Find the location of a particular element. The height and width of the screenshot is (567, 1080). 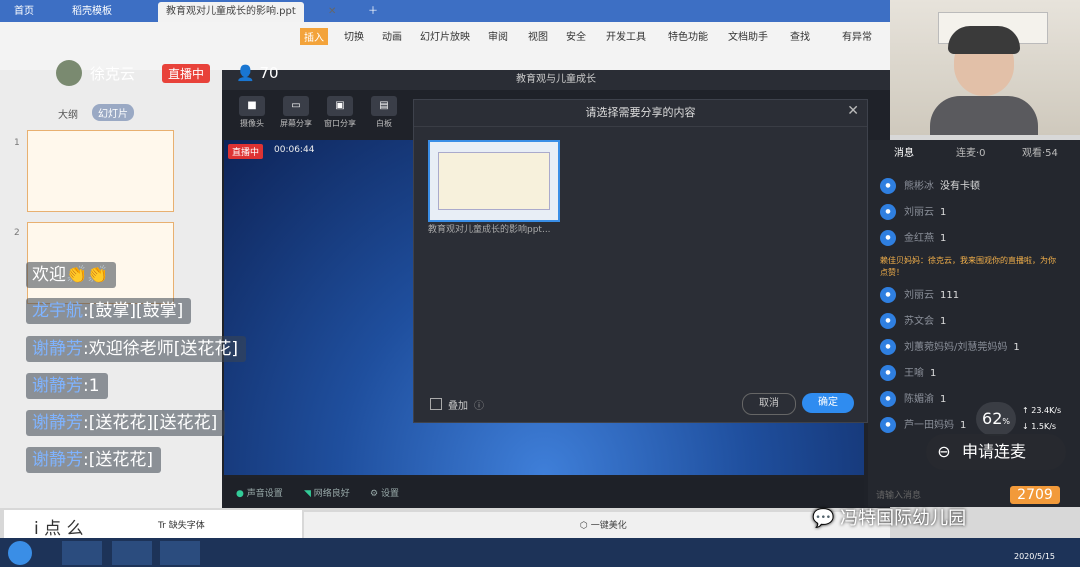

info-icon: ⓘ is located at coordinates (479, 404).